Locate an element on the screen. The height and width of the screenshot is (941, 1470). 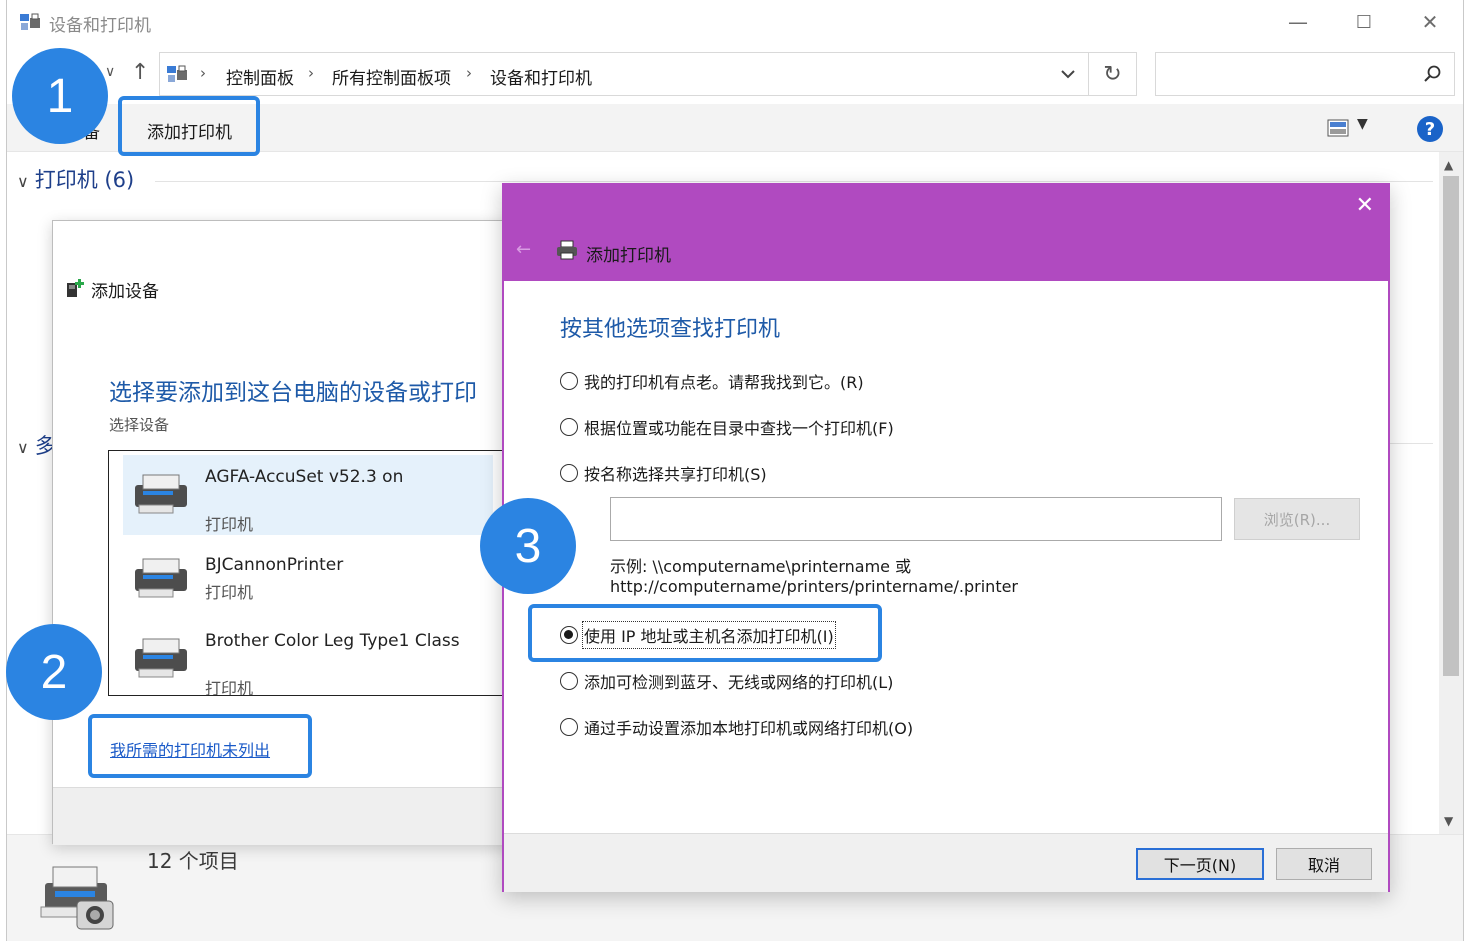
option-printer-old: 我的打印机有点老。请帮我找到它。(R) is located at coordinates (712, 381).